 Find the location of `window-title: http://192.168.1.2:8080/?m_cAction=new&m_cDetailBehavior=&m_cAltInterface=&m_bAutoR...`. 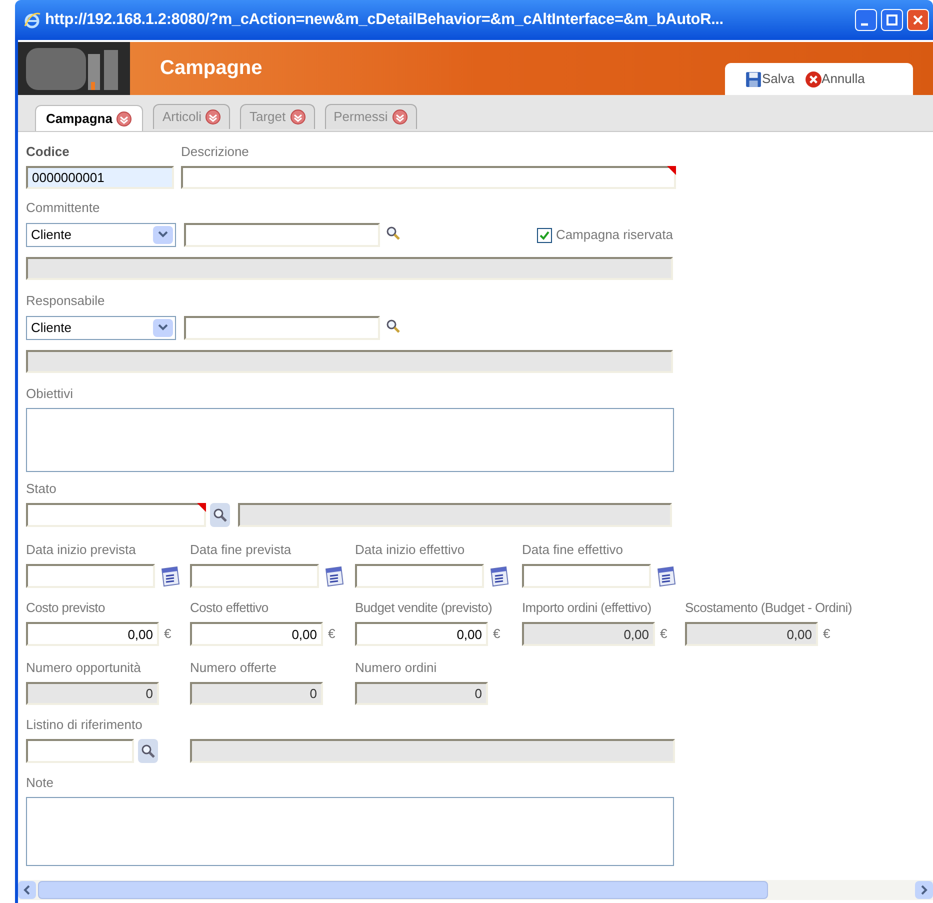

window-title: http://192.168.1.2:8080/?m_cAction=new&m_cDetailBehavior=&m_cAltInterface=&m_bAutoR... is located at coordinates (384, 20).